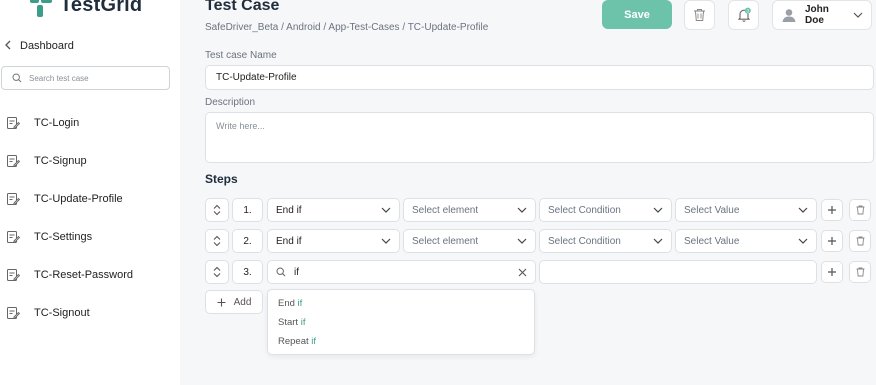  I want to click on sidebar-item-label: TC-Update-Profile, so click(78, 199).